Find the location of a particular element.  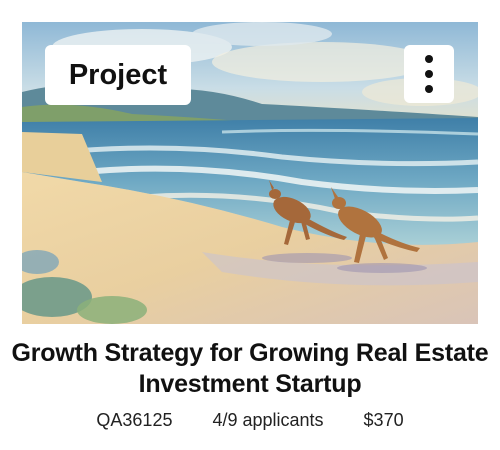

more-options-button is located at coordinates (429, 74).